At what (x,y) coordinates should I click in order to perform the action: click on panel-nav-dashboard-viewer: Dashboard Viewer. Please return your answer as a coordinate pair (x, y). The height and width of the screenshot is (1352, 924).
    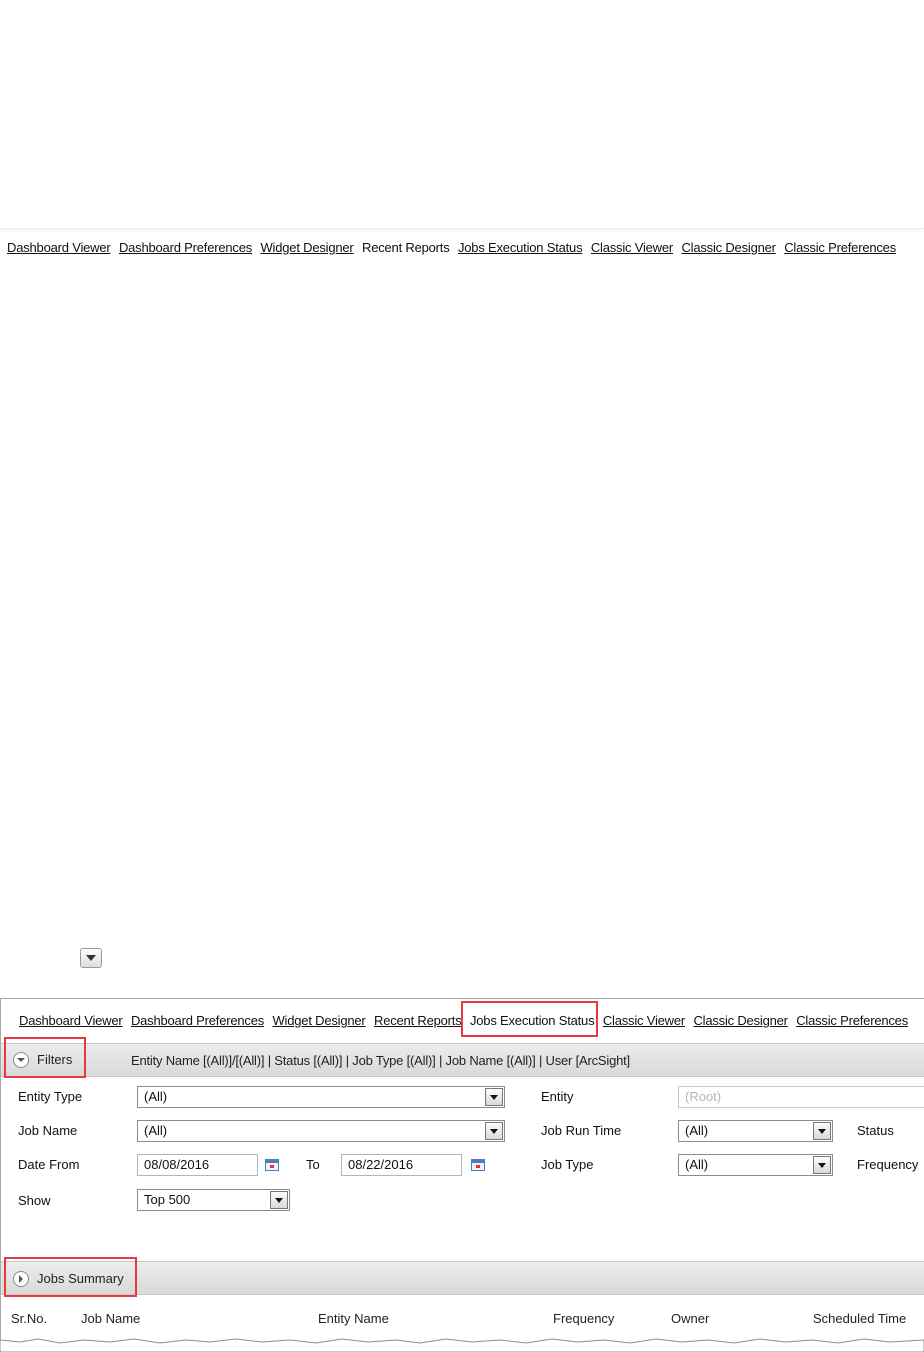
    Looking at the image, I should click on (71, 1020).